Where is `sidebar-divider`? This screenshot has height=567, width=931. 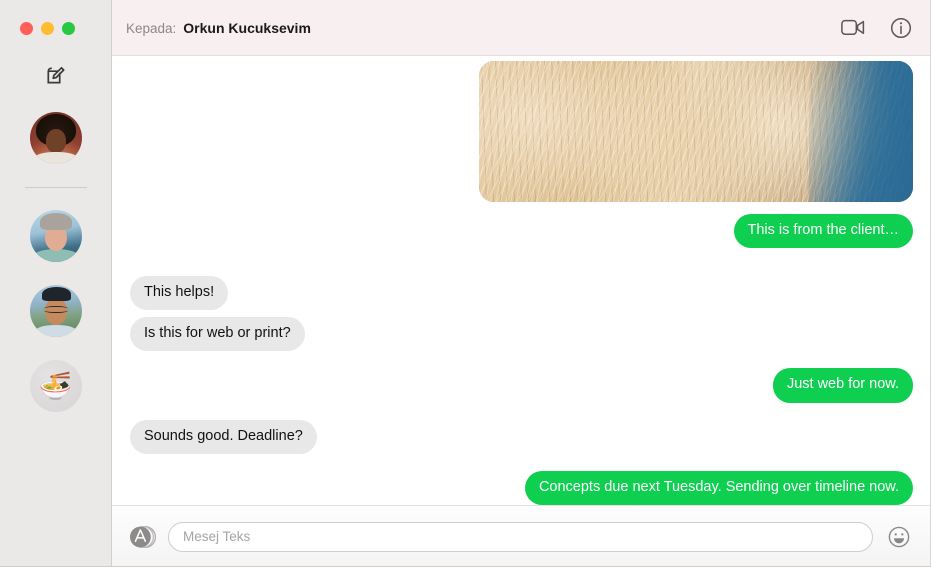 sidebar-divider is located at coordinates (55, 187).